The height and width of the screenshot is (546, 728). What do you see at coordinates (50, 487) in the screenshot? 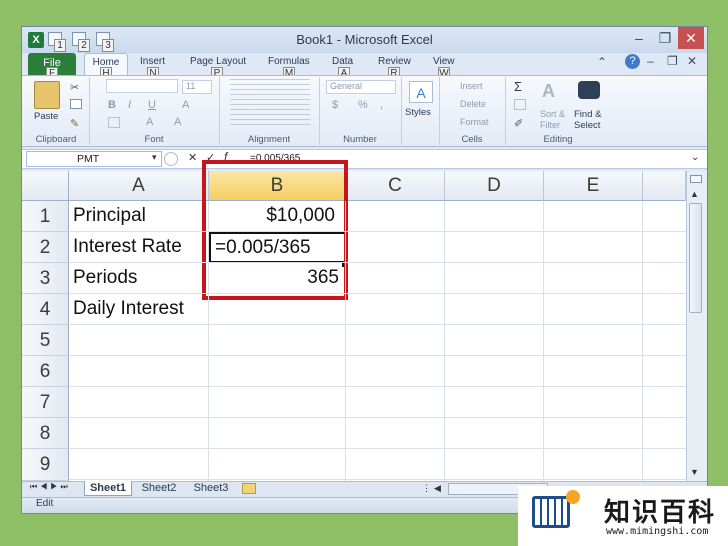
I see `sheet-nav-icons: ⏮◀▶⏭` at bounding box center [50, 487].